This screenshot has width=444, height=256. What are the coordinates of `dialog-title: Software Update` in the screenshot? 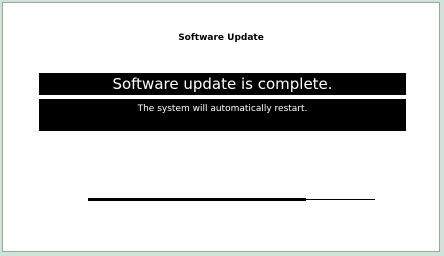 It's located at (221, 38).